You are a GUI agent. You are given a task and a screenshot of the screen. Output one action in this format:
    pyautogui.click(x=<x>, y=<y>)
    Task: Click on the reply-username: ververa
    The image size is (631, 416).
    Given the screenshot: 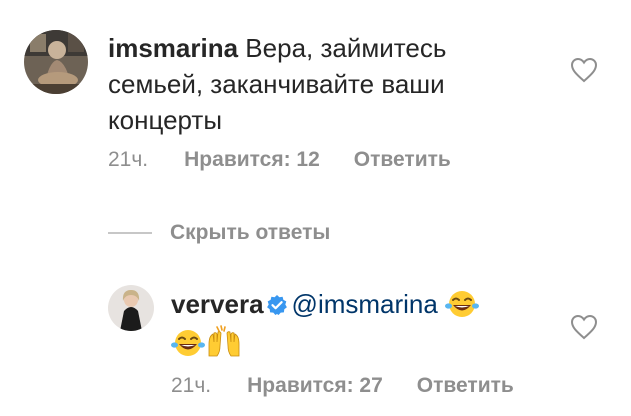 What is the action you would take?
    pyautogui.click(x=217, y=304)
    